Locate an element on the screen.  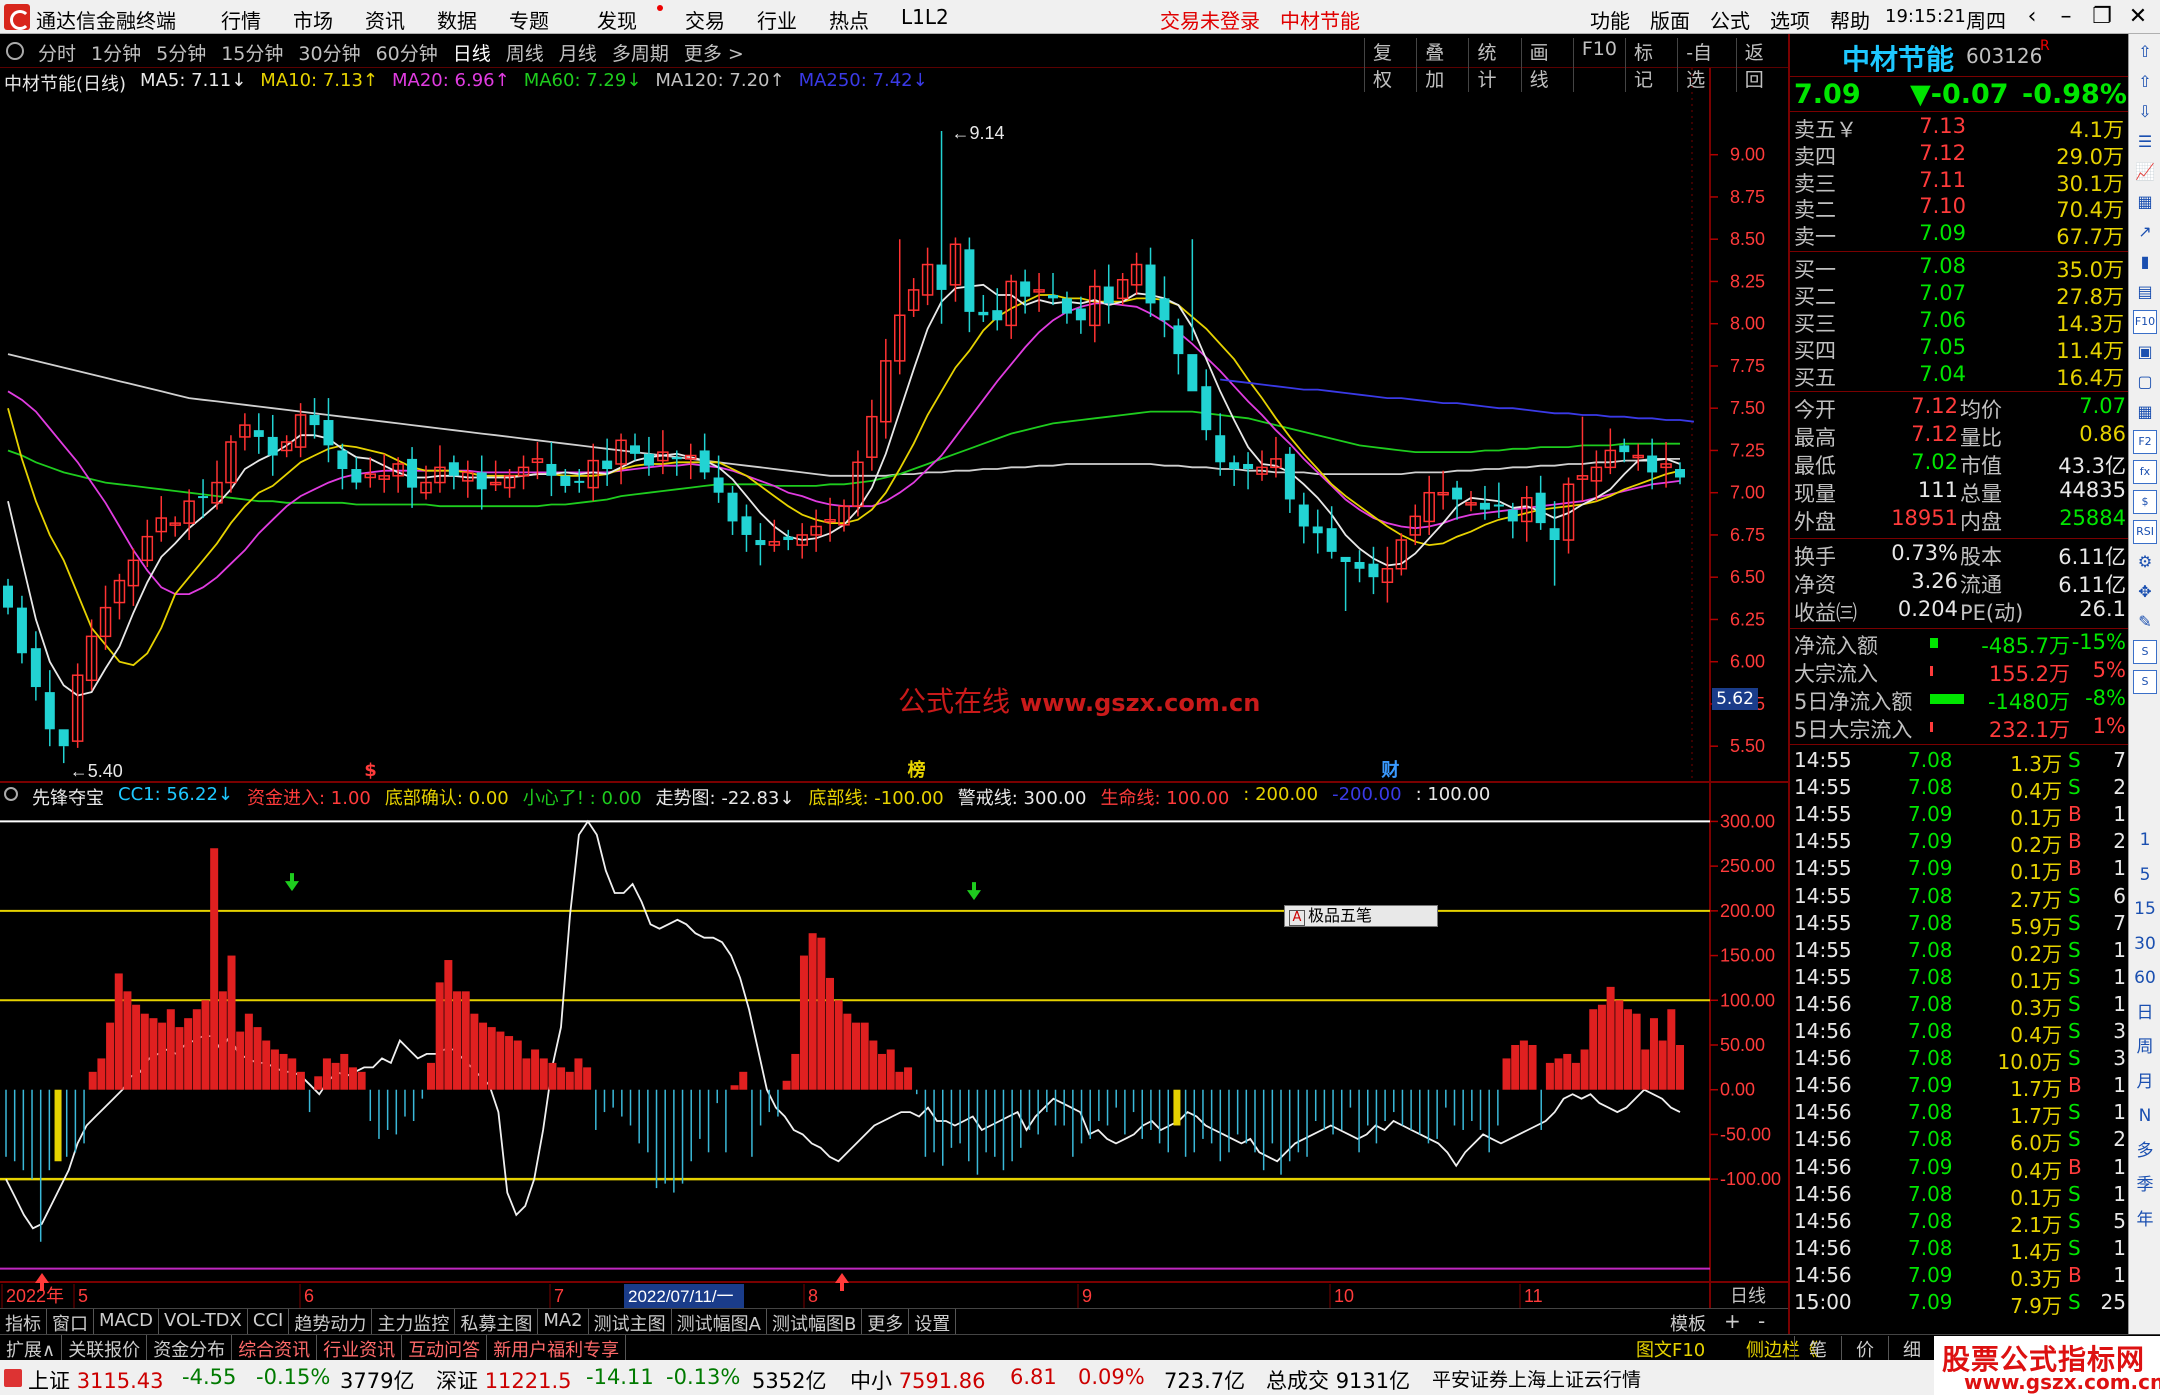
period-shortcut: 多 is located at coordinates (2145, 1151).